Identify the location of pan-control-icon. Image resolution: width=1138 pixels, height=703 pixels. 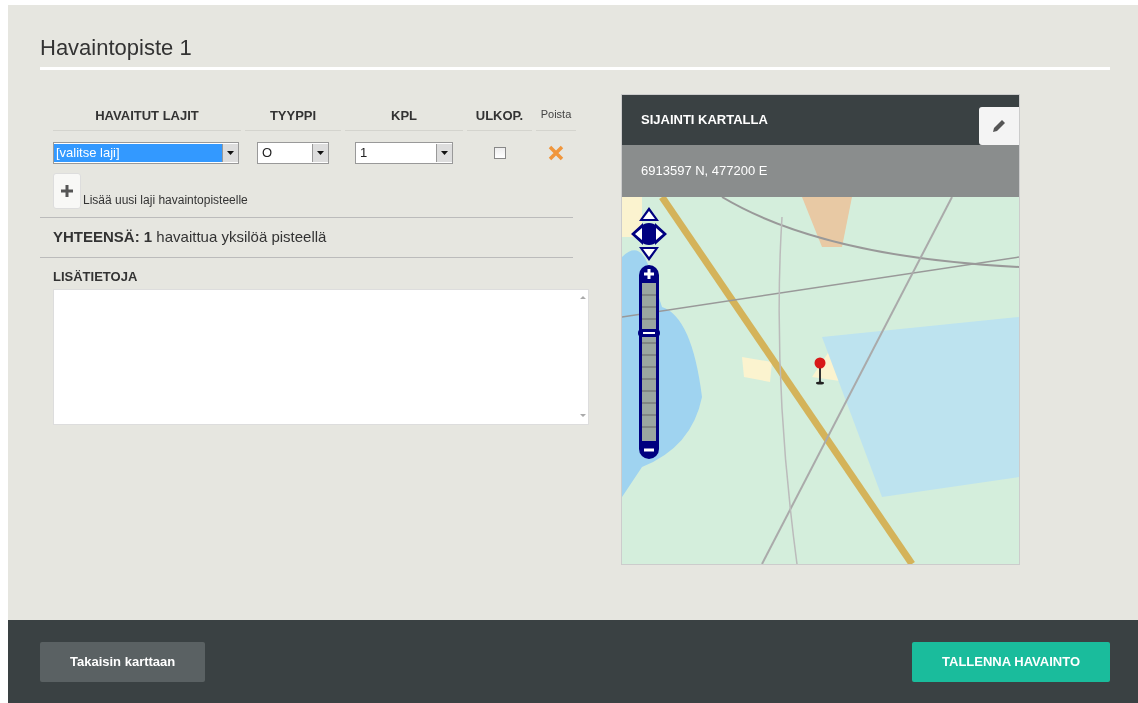
(649, 234).